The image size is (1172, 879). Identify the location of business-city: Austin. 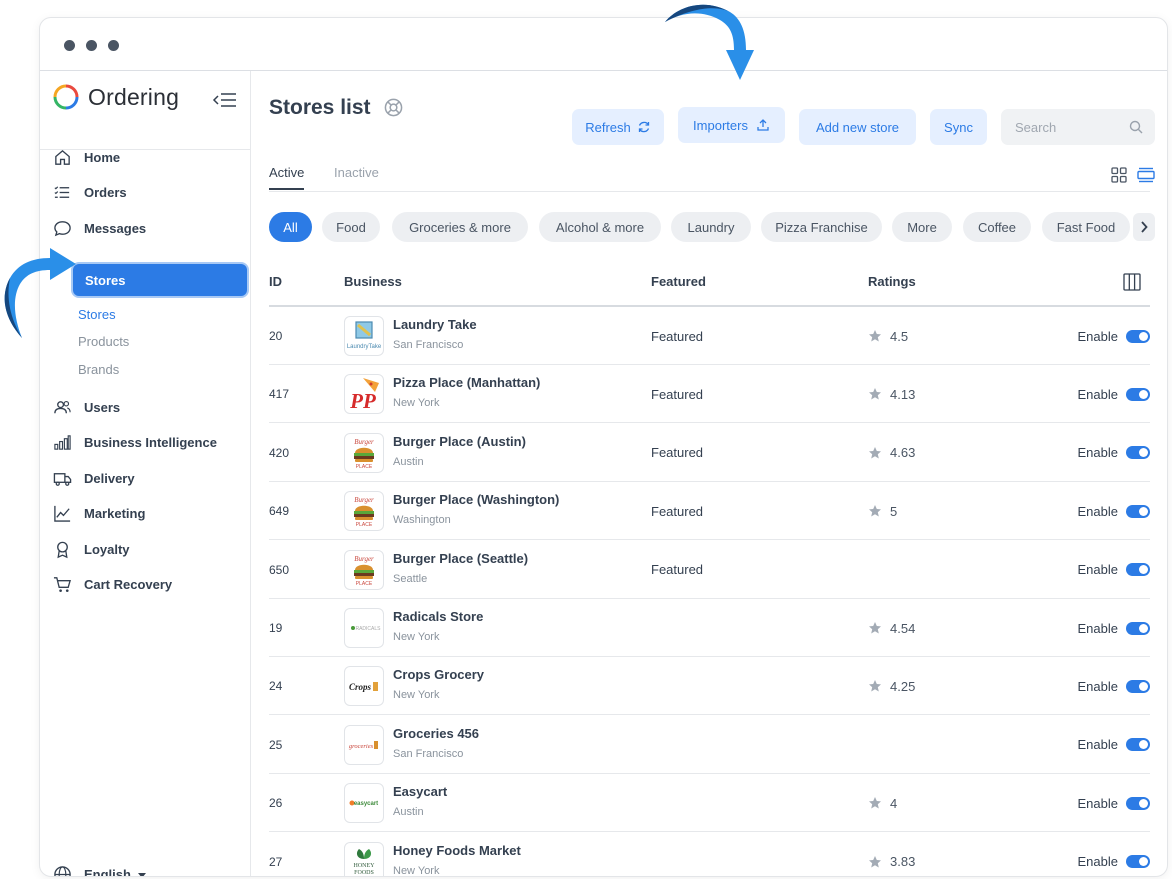
(408, 812).